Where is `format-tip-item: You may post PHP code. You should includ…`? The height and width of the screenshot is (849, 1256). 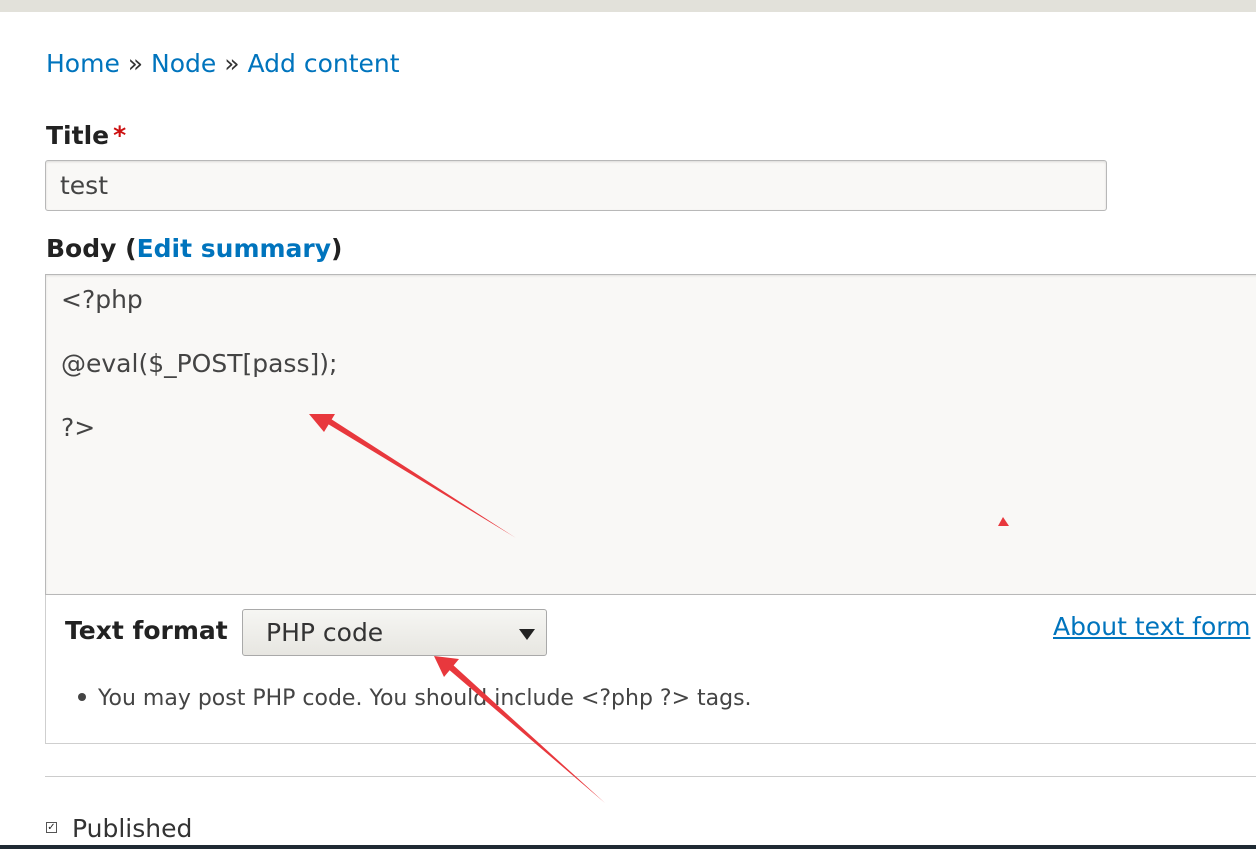
format-tip-item: You may post PHP code. You should includ… is located at coordinates (415, 698).